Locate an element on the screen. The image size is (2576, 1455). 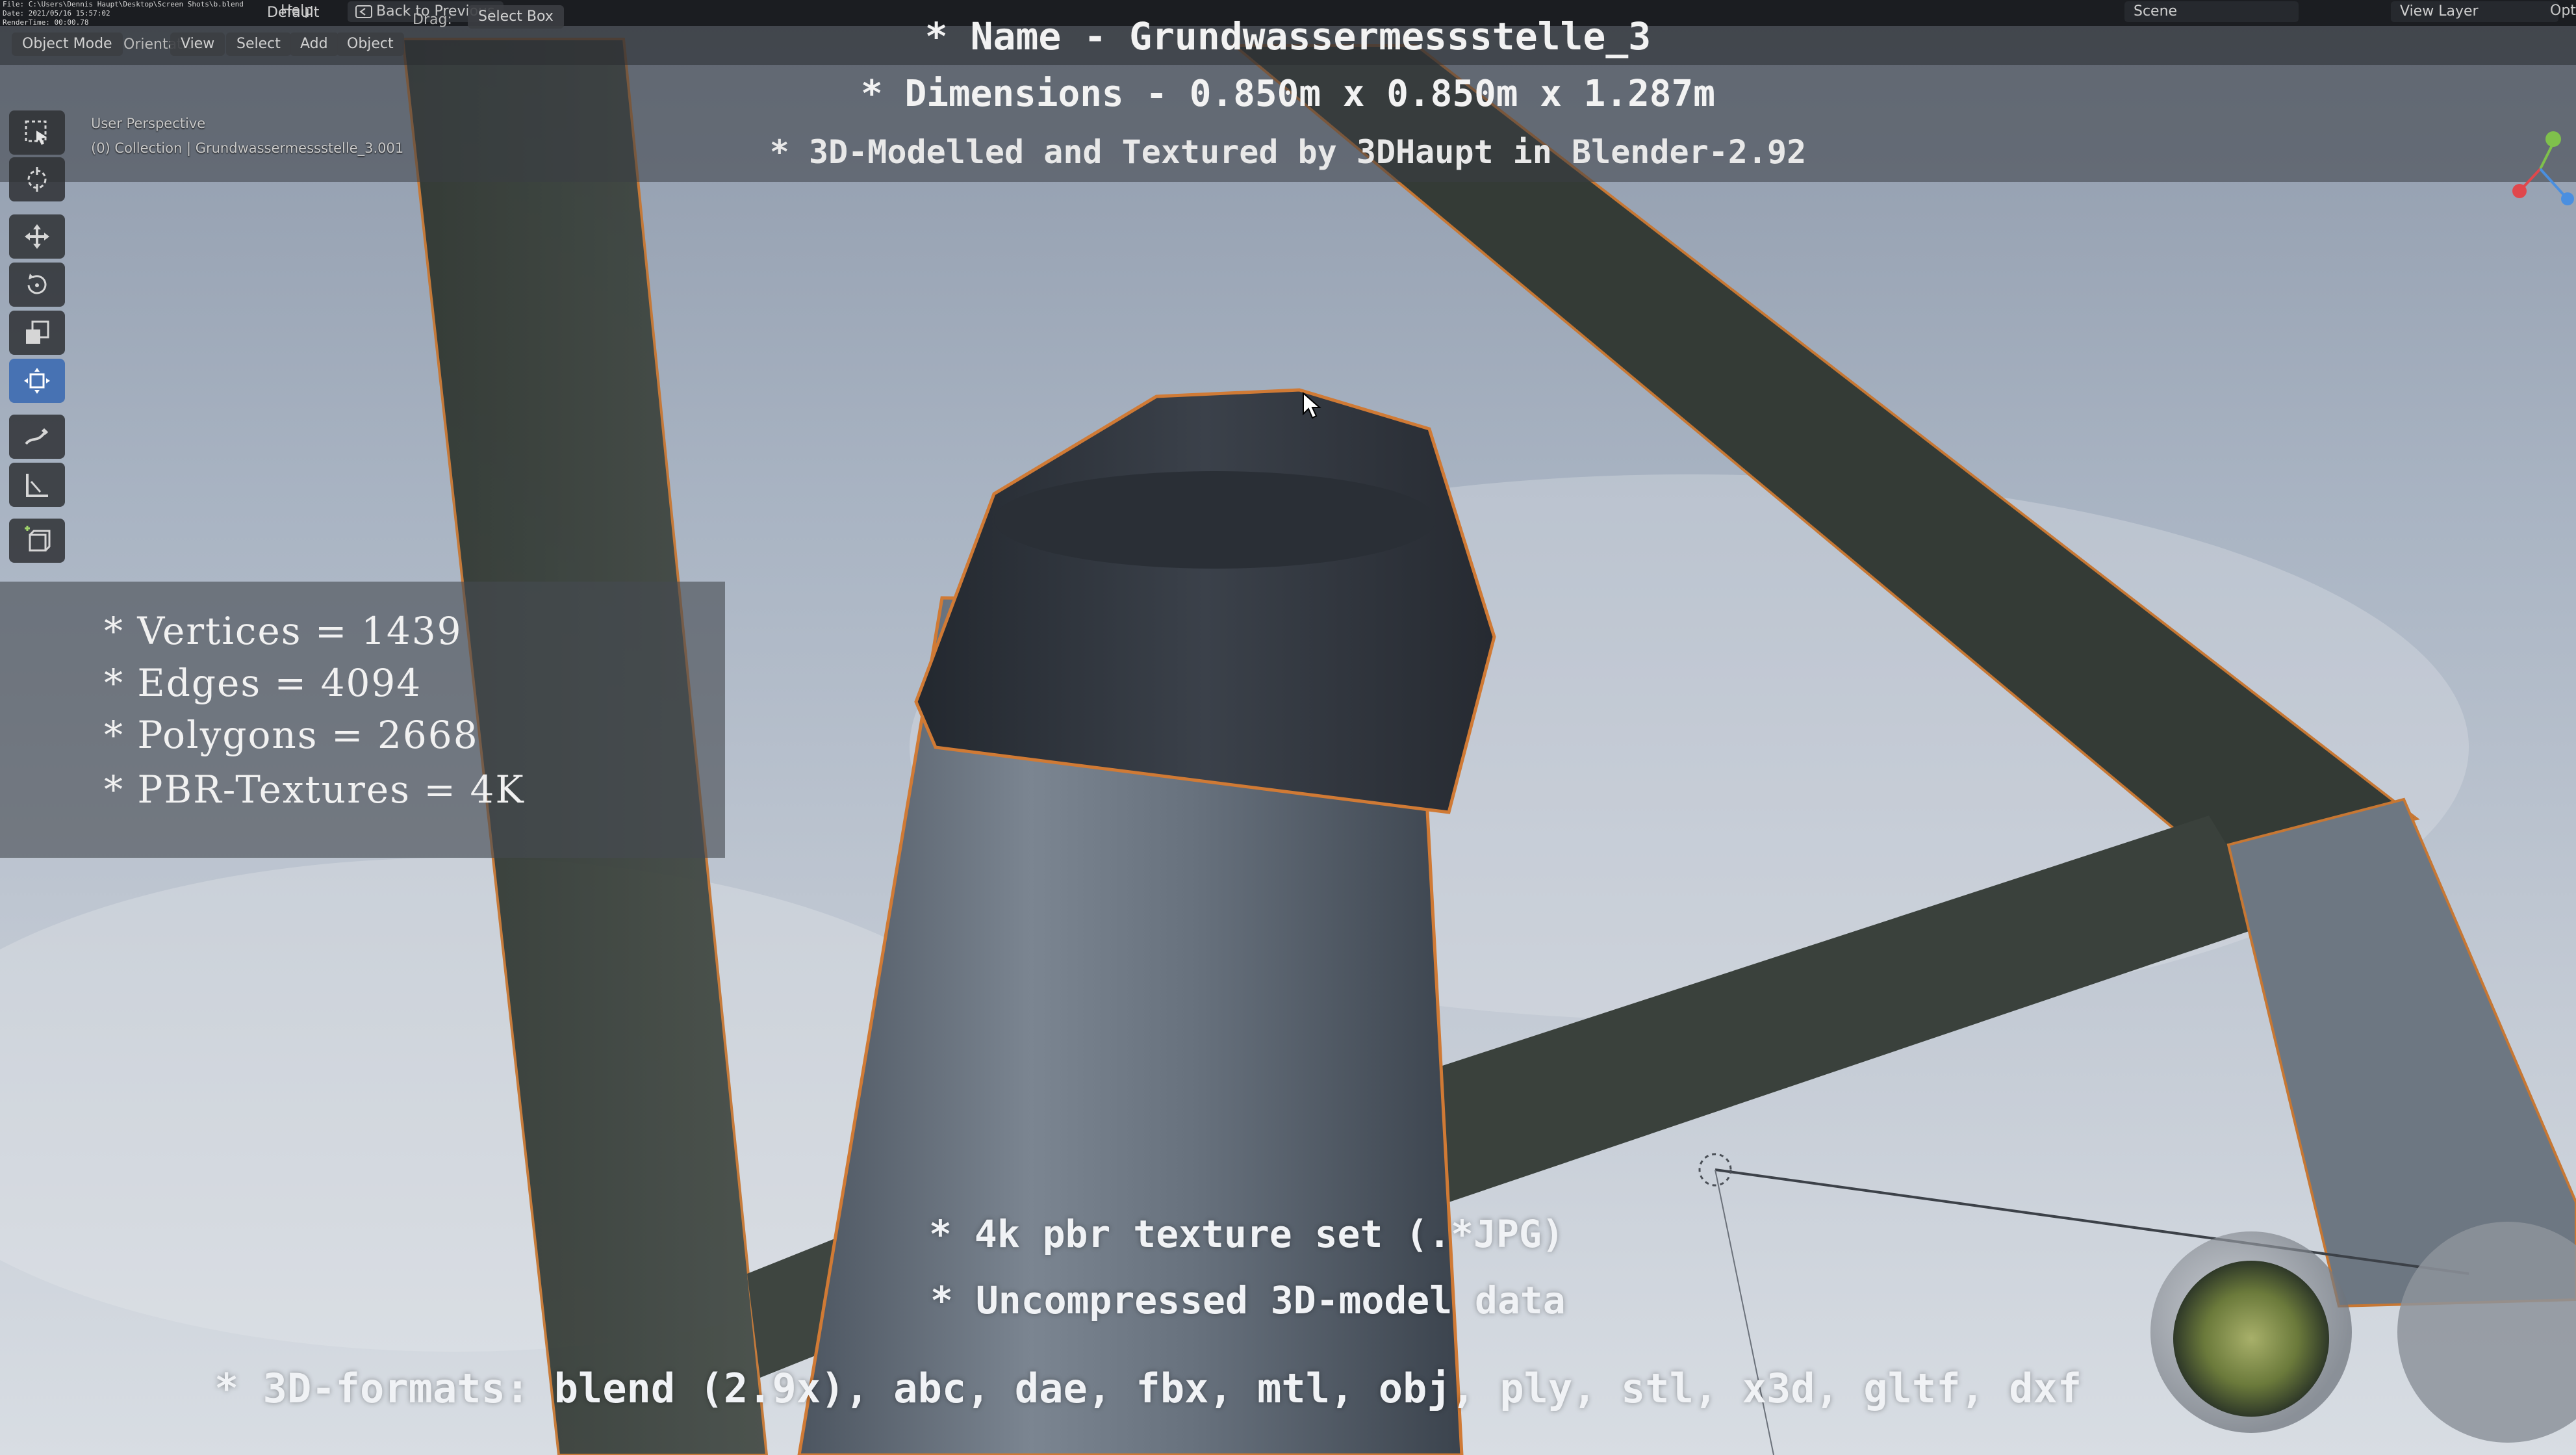
vertices-count: * Vertices = 1439 is located at coordinates (283, 631).